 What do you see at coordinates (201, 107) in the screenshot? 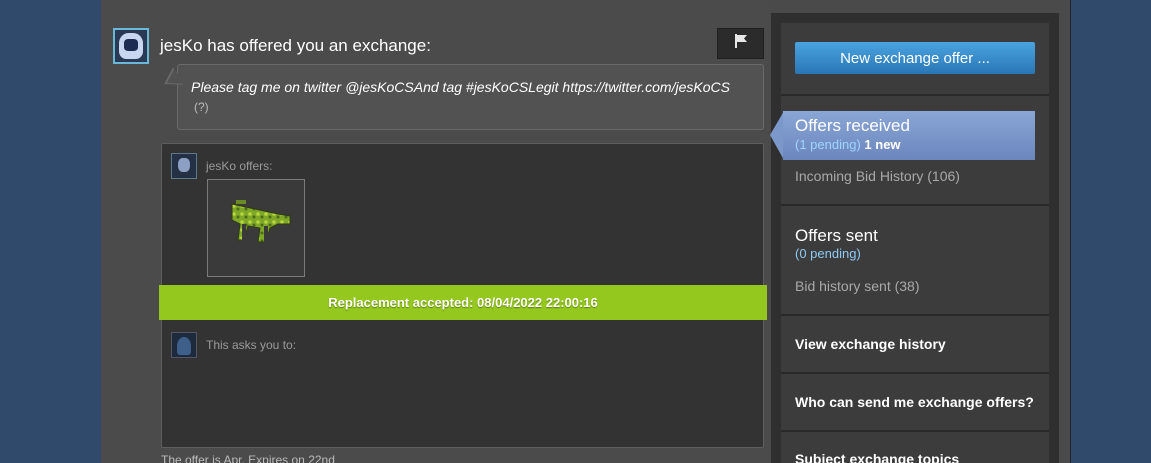
I see `help-link: (?)` at bounding box center [201, 107].